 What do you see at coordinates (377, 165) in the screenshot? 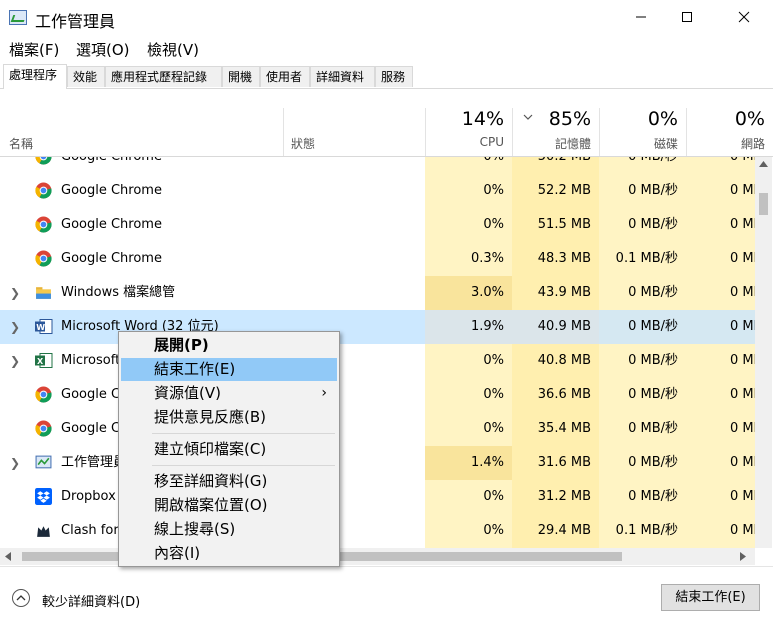
I see `table-row: Google Chrome 0% 50.2 MB 0 MB/秒 0 Mb` at bounding box center [377, 165].